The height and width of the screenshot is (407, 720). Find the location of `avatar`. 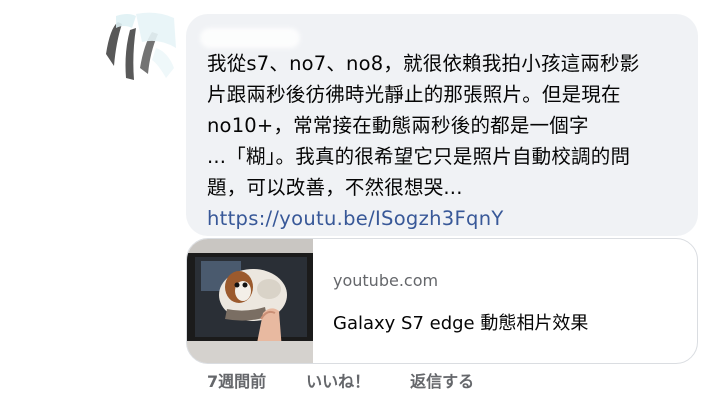

avatar is located at coordinates (138, 48).